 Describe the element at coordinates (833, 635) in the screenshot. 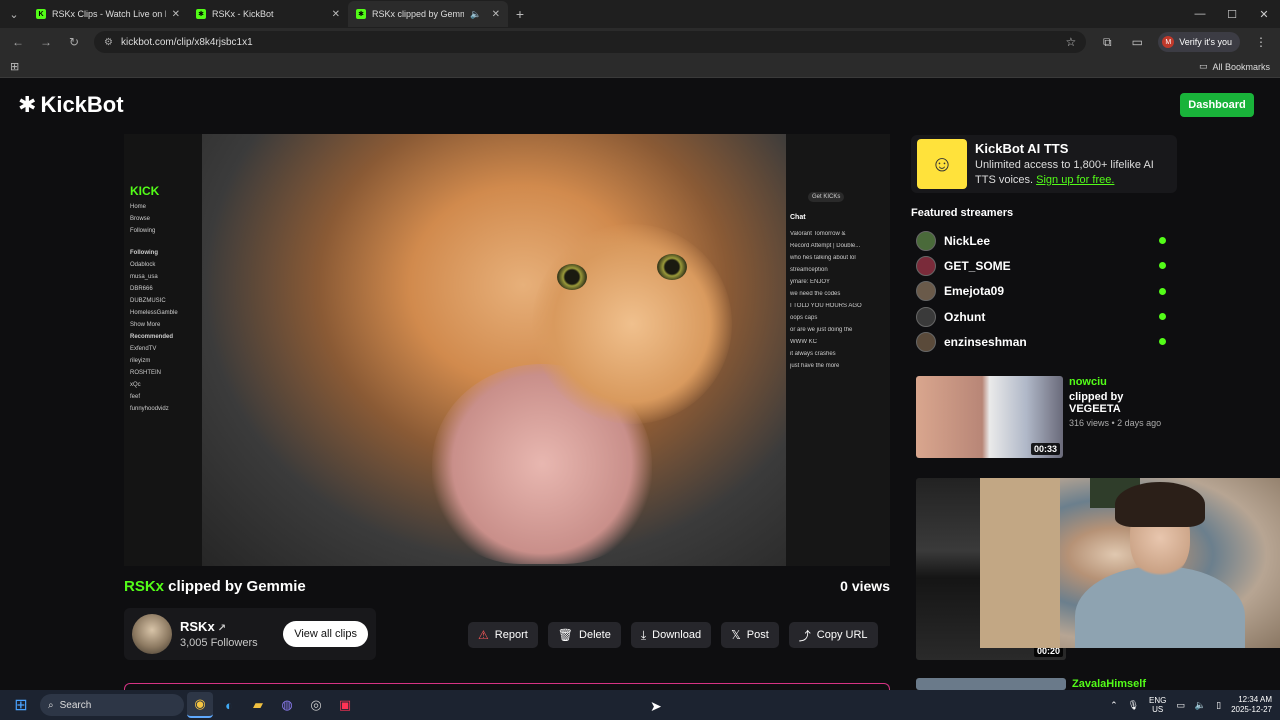

I see `copy-url-button: ⤴ Copy URL` at that location.